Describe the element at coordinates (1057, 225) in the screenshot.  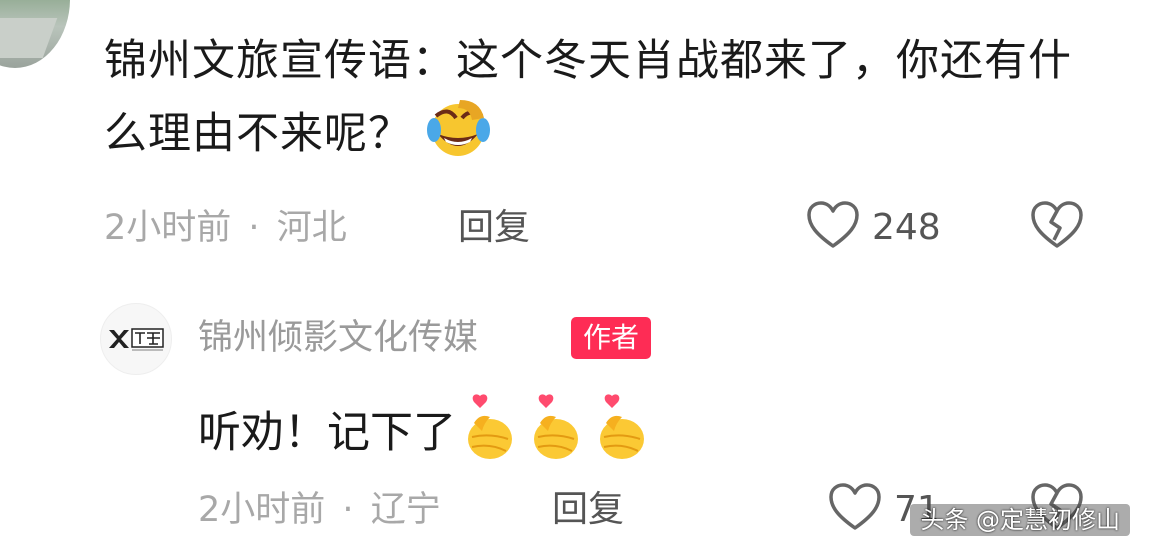
I see `broken-heart-icon` at that location.